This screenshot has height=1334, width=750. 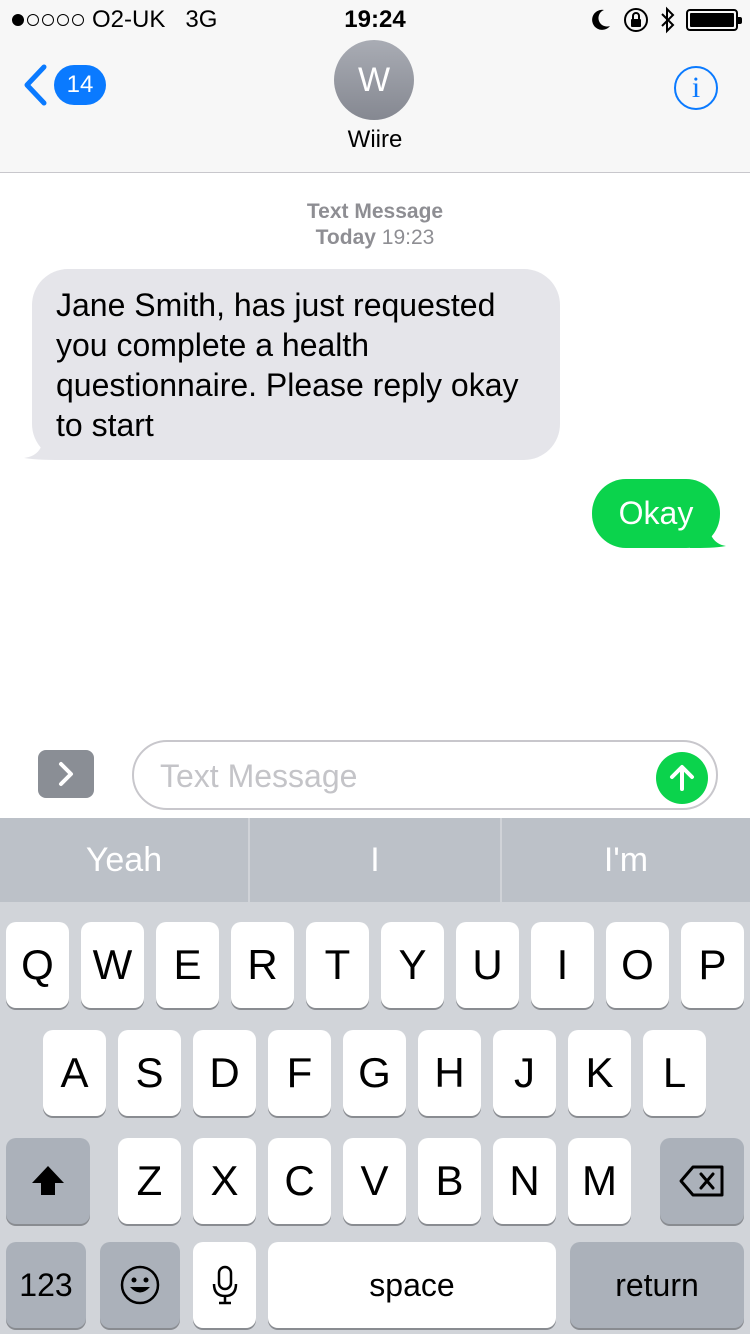 I want to click on backspace-icon, so click(x=701, y=1181).